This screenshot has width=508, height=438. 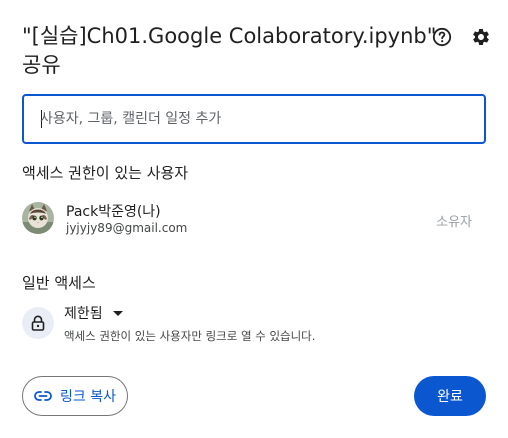 What do you see at coordinates (229, 36) in the screenshot?
I see `dialog-title-filename: "[실습]Ch01.Google Colaboratory.ipynb"` at bounding box center [229, 36].